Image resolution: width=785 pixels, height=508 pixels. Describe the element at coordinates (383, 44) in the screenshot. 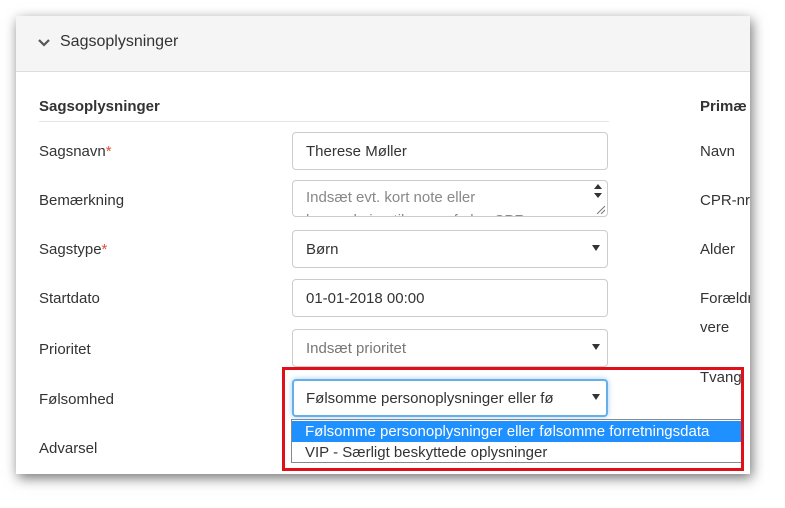

I see `panel-header: Sagsoplysninger` at that location.